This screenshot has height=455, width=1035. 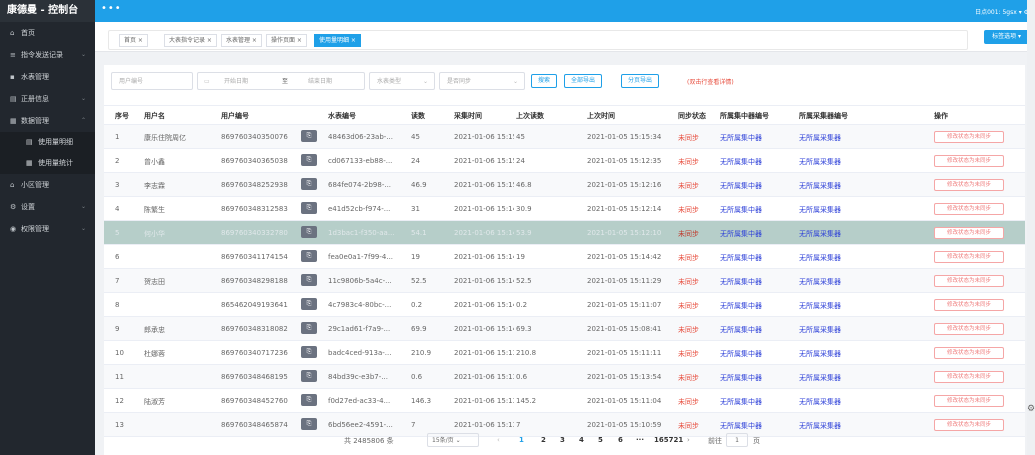 What do you see at coordinates (47, 229) in the screenshot?
I see `sidebar-item-permission: ◉ 权限管理 ⌄` at bounding box center [47, 229].